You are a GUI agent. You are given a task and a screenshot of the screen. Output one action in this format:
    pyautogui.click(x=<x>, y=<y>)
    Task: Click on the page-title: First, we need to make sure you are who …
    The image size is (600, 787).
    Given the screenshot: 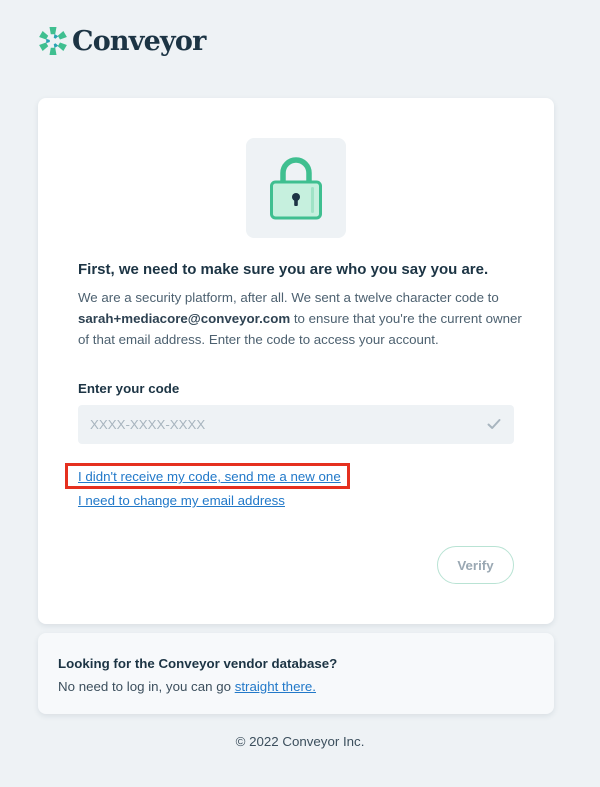 What is the action you would take?
    pyautogui.click(x=283, y=269)
    